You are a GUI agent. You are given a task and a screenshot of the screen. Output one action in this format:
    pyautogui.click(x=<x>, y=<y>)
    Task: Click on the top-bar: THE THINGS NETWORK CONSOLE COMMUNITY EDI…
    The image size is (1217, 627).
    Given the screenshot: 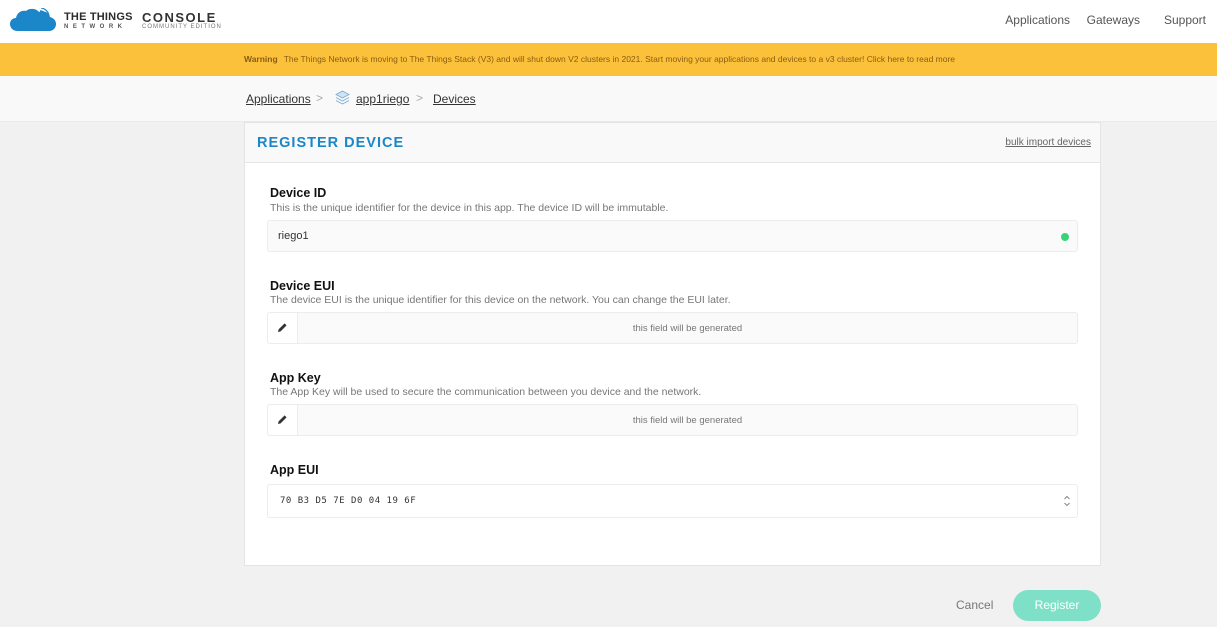 What is the action you would take?
    pyautogui.click(x=608, y=21)
    